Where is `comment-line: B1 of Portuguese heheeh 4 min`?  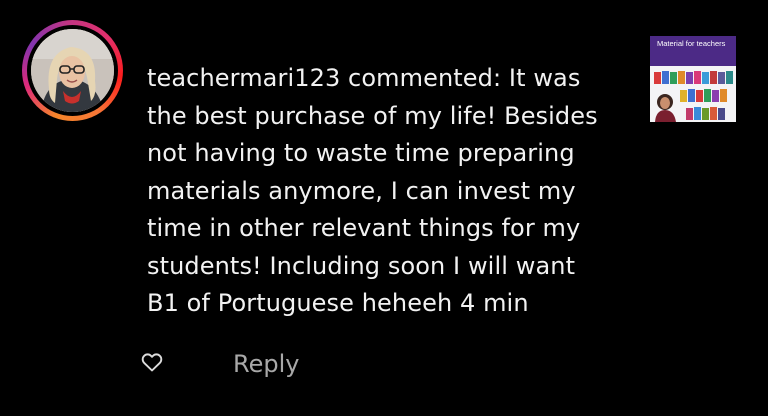 comment-line: B1 of Portuguese heheeh 4 min is located at coordinates (338, 303).